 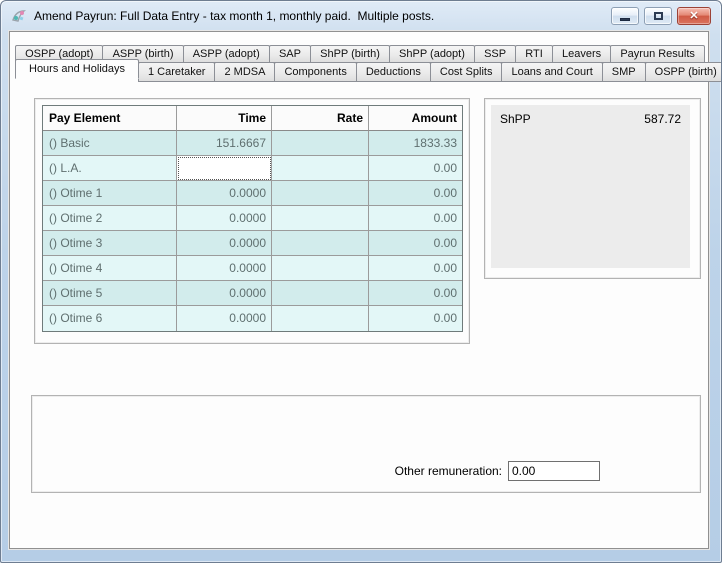 What do you see at coordinates (110, 318) in the screenshot?
I see `cell-element: () Otime 6` at bounding box center [110, 318].